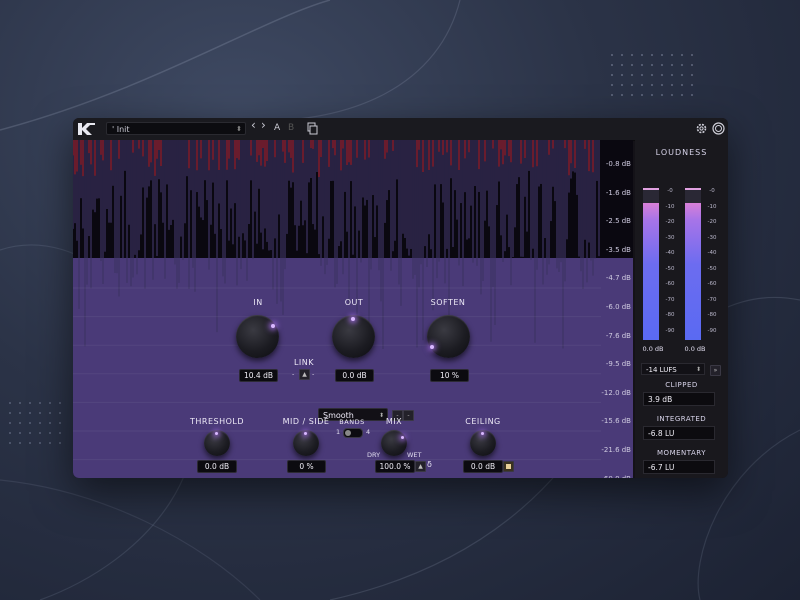 This screenshot has height=600, width=800. Describe the element at coordinates (616, 421) in the screenshot. I see `db-scale-label: -15.6 dB` at that location.